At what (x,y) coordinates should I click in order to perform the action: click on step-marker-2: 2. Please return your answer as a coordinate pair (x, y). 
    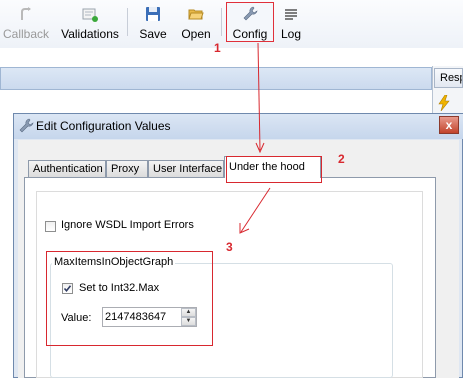
    Looking at the image, I should click on (341, 159).